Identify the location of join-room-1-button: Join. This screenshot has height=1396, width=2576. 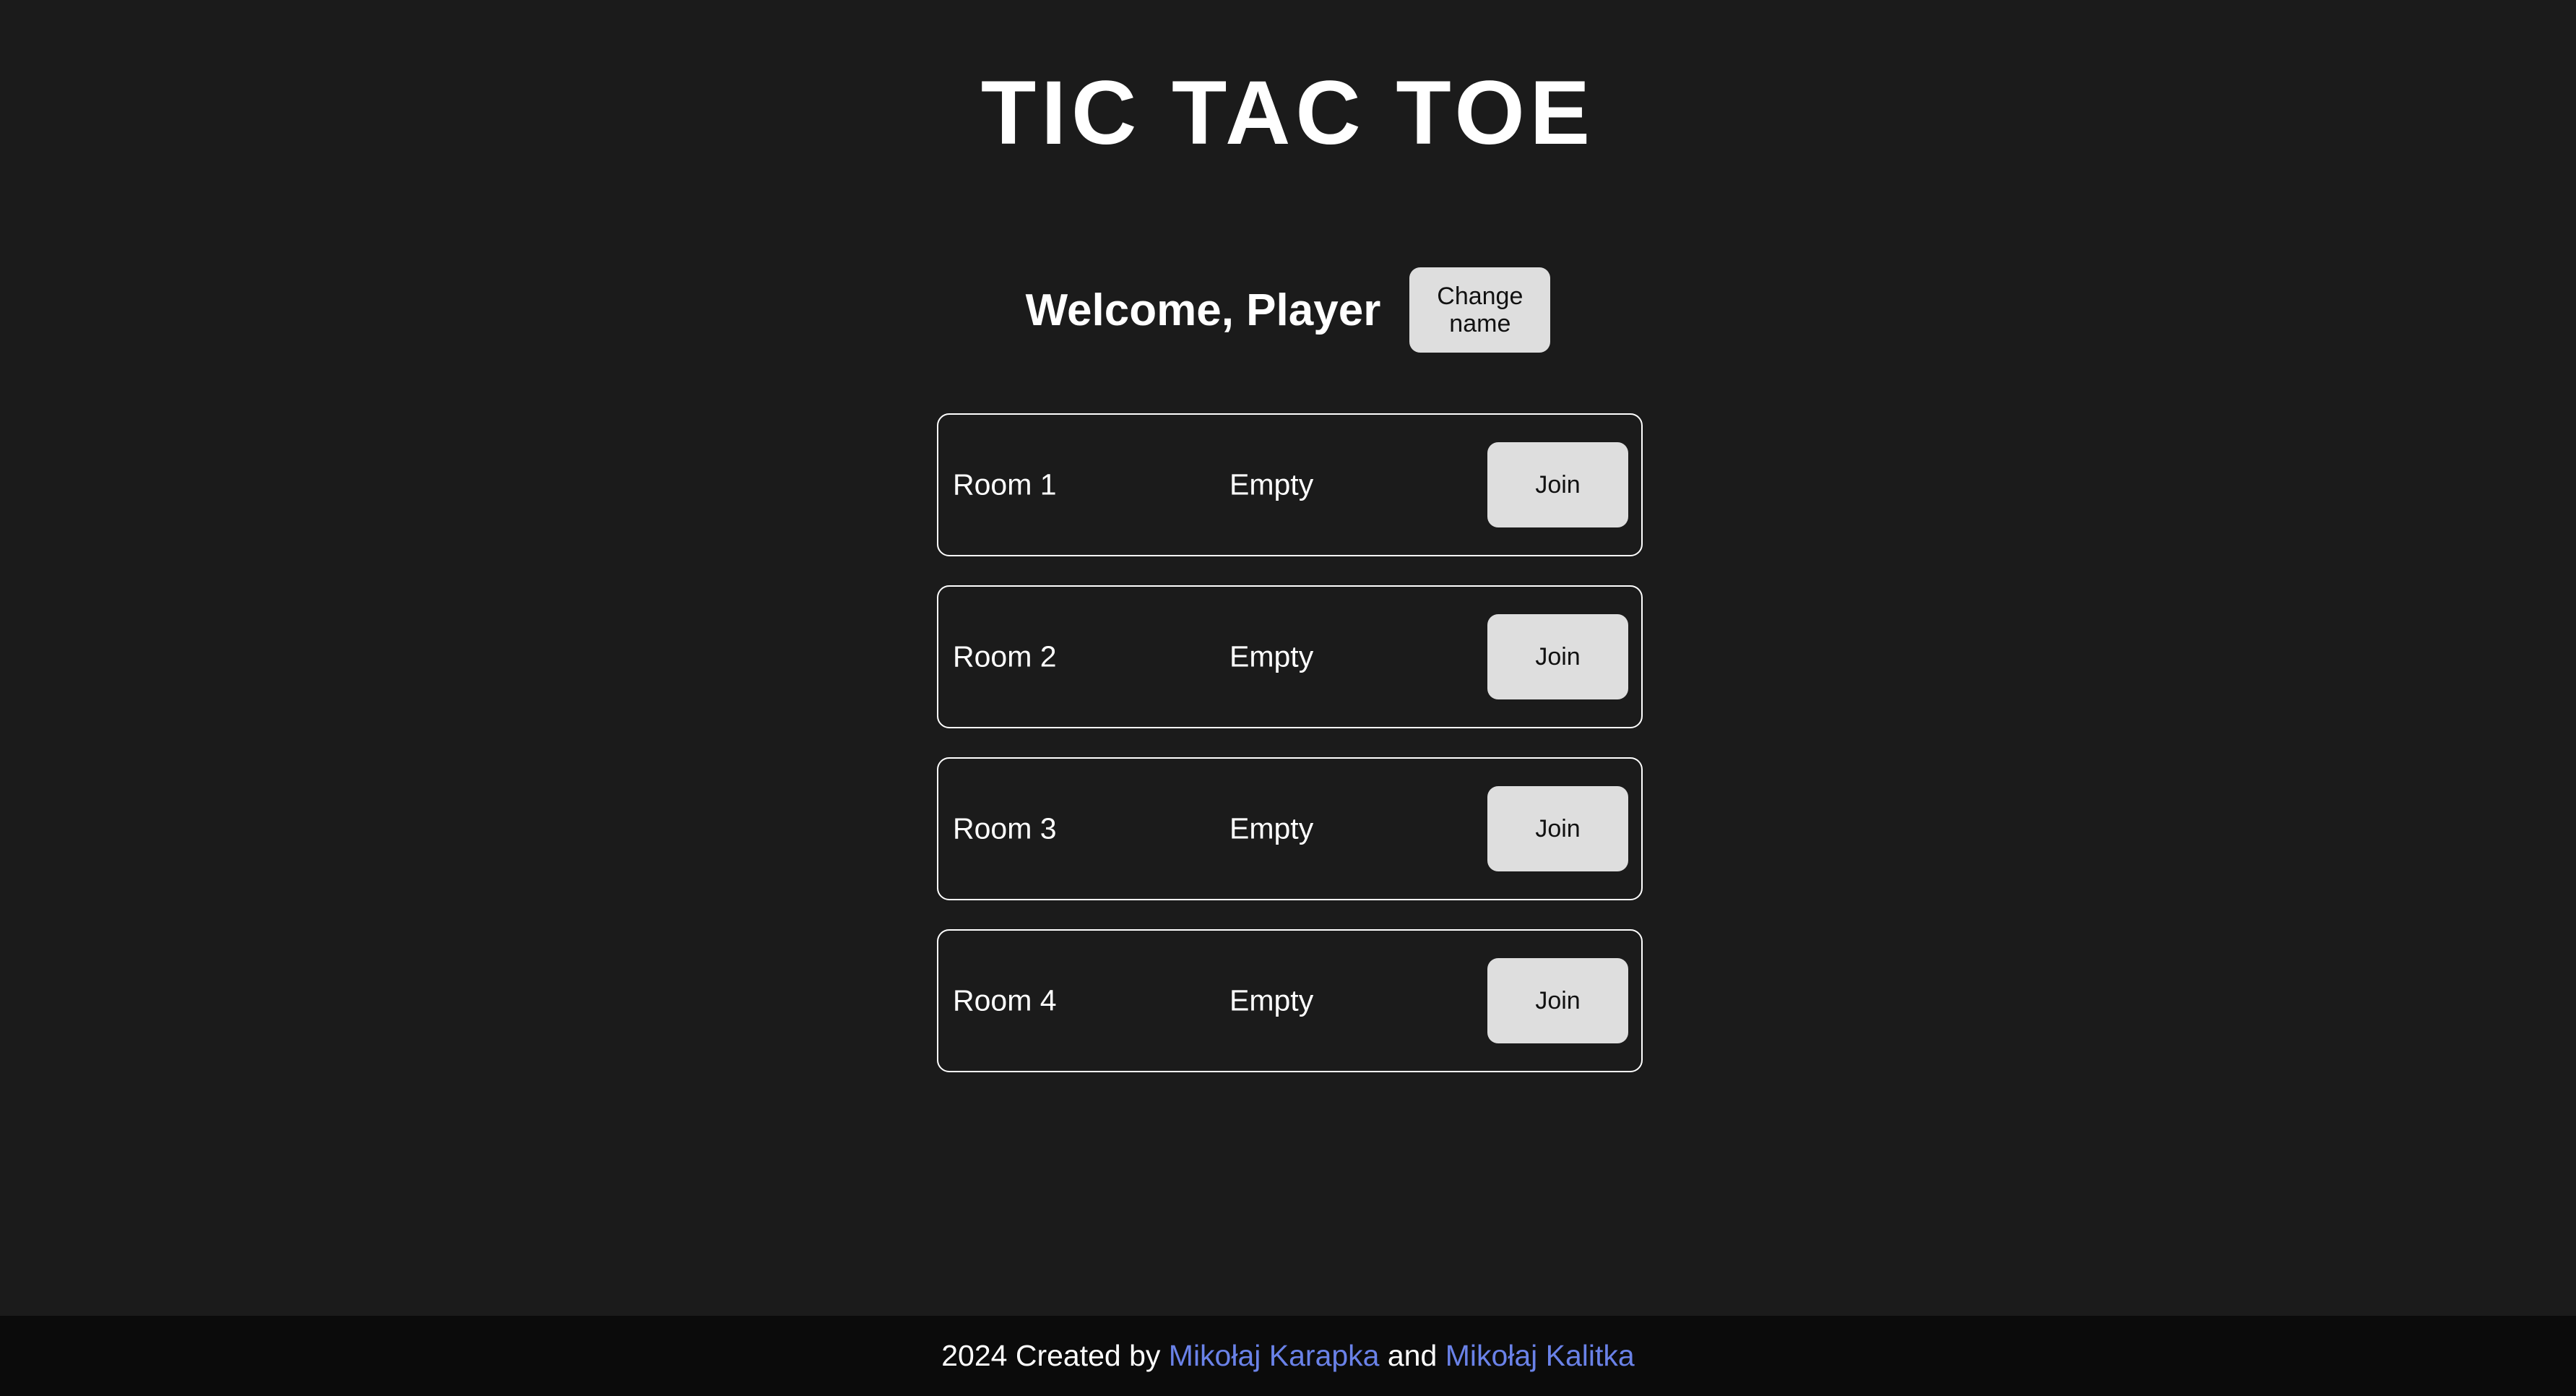
(1557, 484).